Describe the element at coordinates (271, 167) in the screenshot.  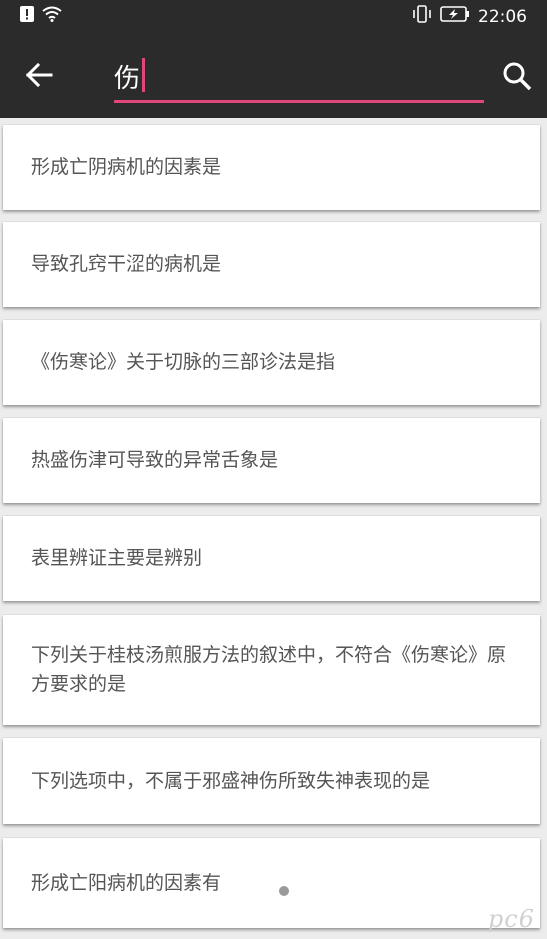
I see `list-item: 形成亡阴病机的因素是` at that location.